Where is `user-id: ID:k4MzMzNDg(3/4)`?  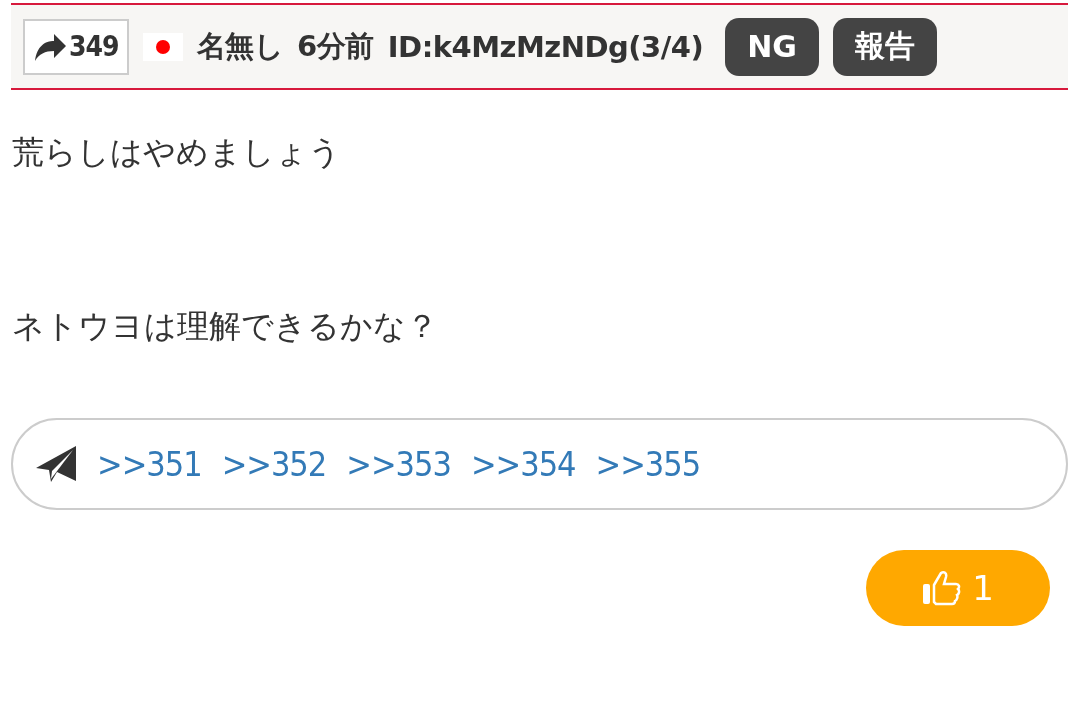
user-id: ID:k4MzMzNDg(3/4) is located at coordinates (545, 46).